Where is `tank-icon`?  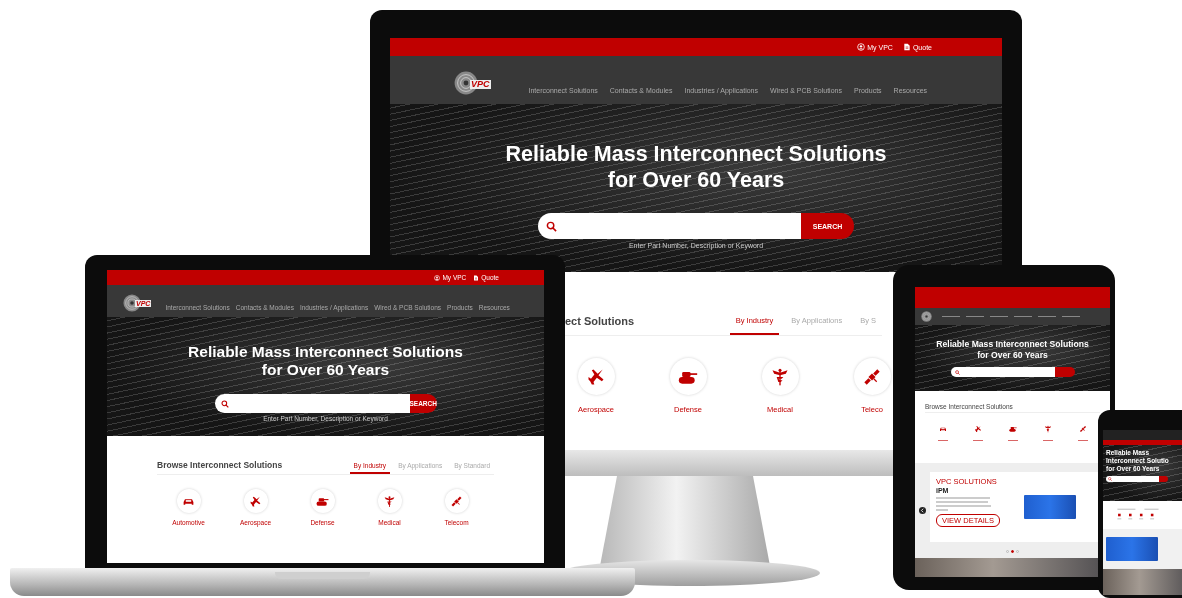
tank-icon is located at coordinates (1012, 429).